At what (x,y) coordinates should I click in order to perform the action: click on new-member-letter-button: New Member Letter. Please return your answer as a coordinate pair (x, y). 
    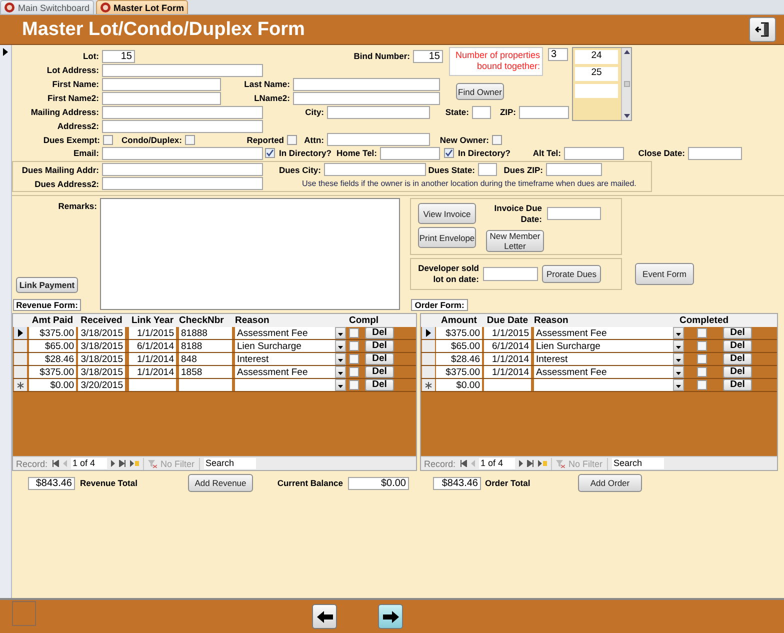
    Looking at the image, I should click on (515, 241).